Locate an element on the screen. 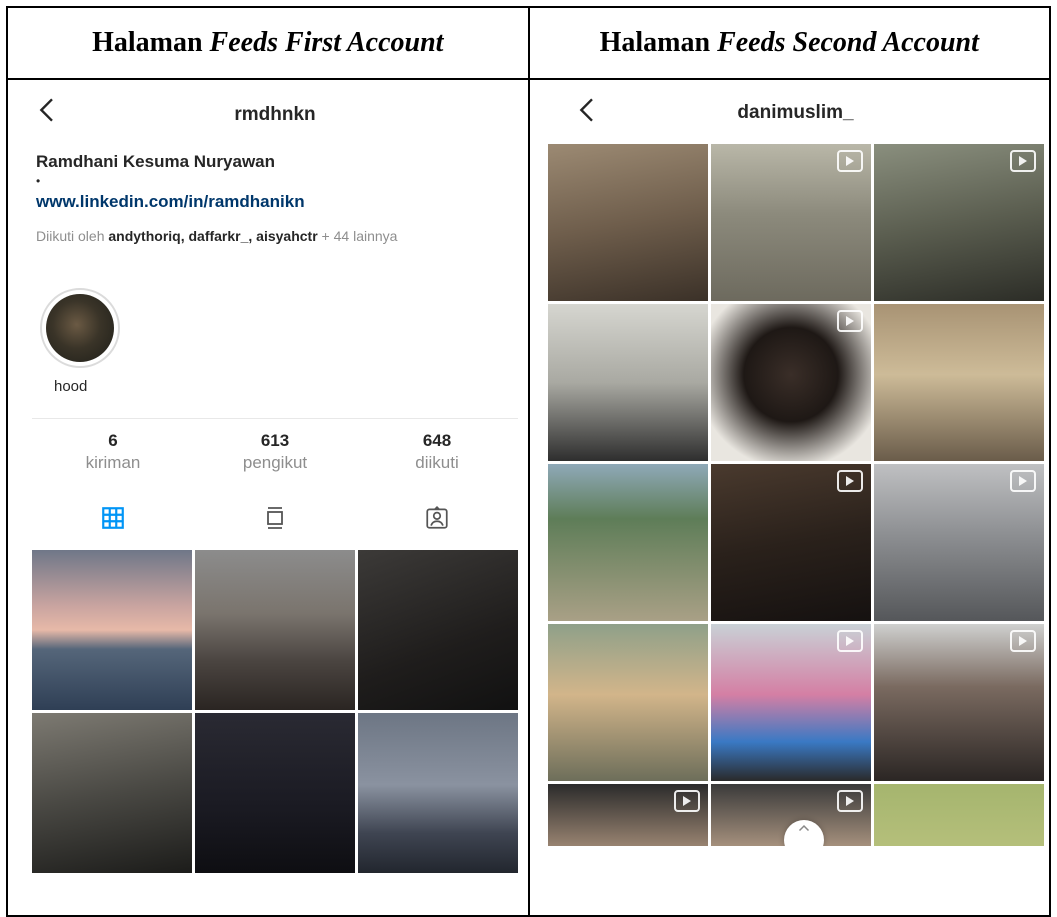 The image size is (1057, 917). tab-feed is located at coordinates (275, 518).